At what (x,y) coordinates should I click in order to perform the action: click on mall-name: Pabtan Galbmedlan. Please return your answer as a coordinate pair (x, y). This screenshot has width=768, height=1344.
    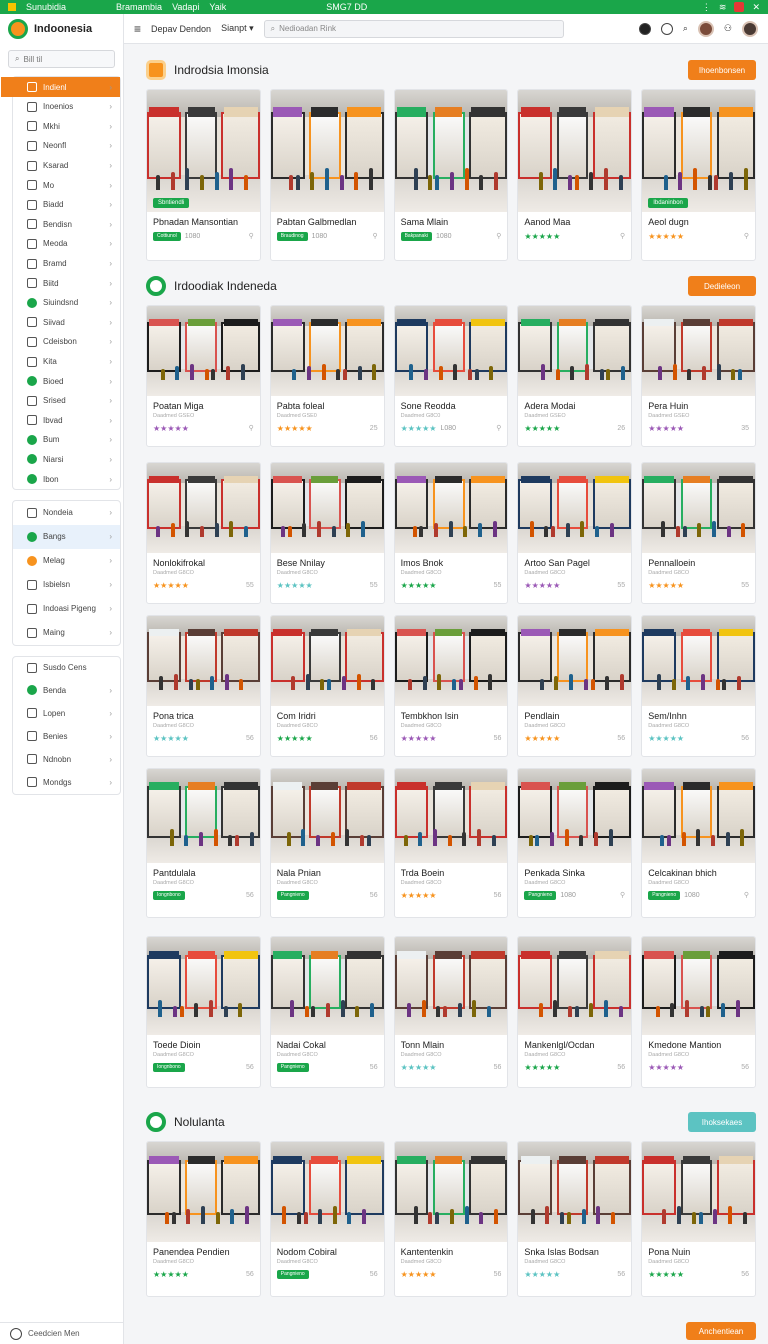
    Looking at the image, I should click on (327, 222).